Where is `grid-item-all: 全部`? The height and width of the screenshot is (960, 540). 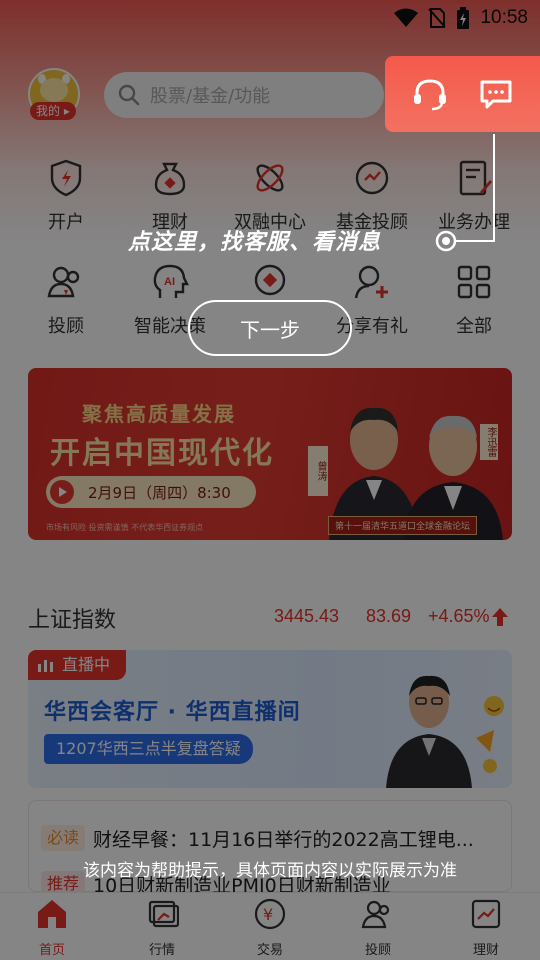 grid-item-all: 全部 is located at coordinates (474, 300).